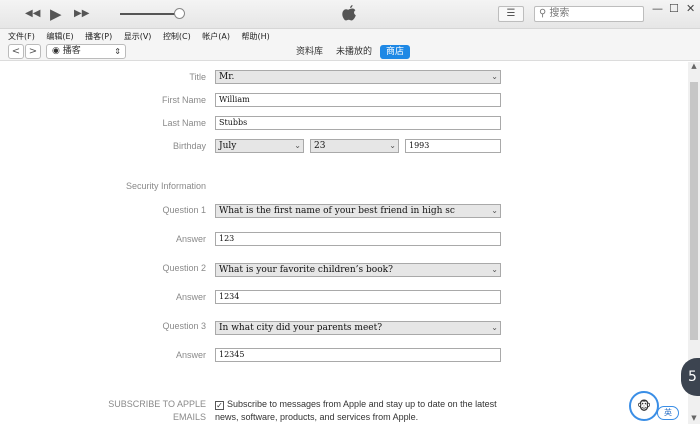 The width and height of the screenshot is (700, 424). I want to click on apple-logo-icon, so click(349, 13).